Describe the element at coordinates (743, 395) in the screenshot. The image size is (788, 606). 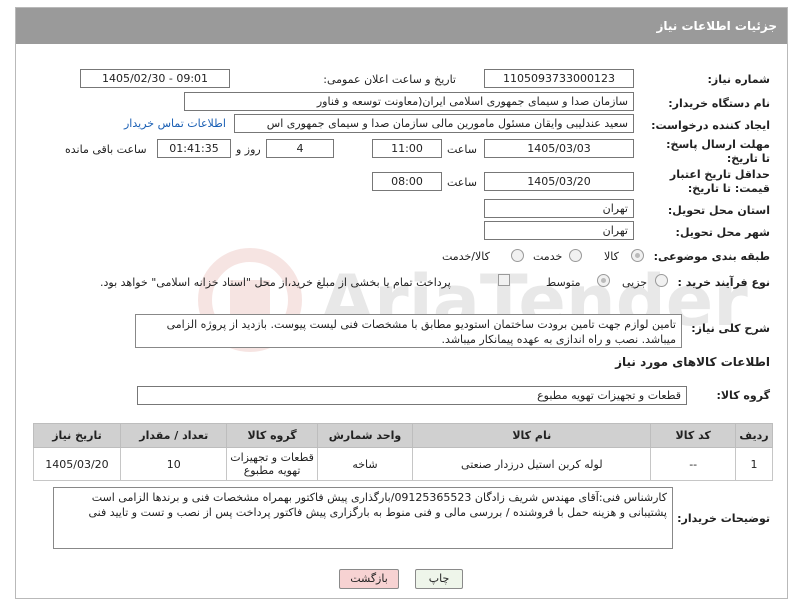
I see `goods-group-label: گروه کالا:` at that location.